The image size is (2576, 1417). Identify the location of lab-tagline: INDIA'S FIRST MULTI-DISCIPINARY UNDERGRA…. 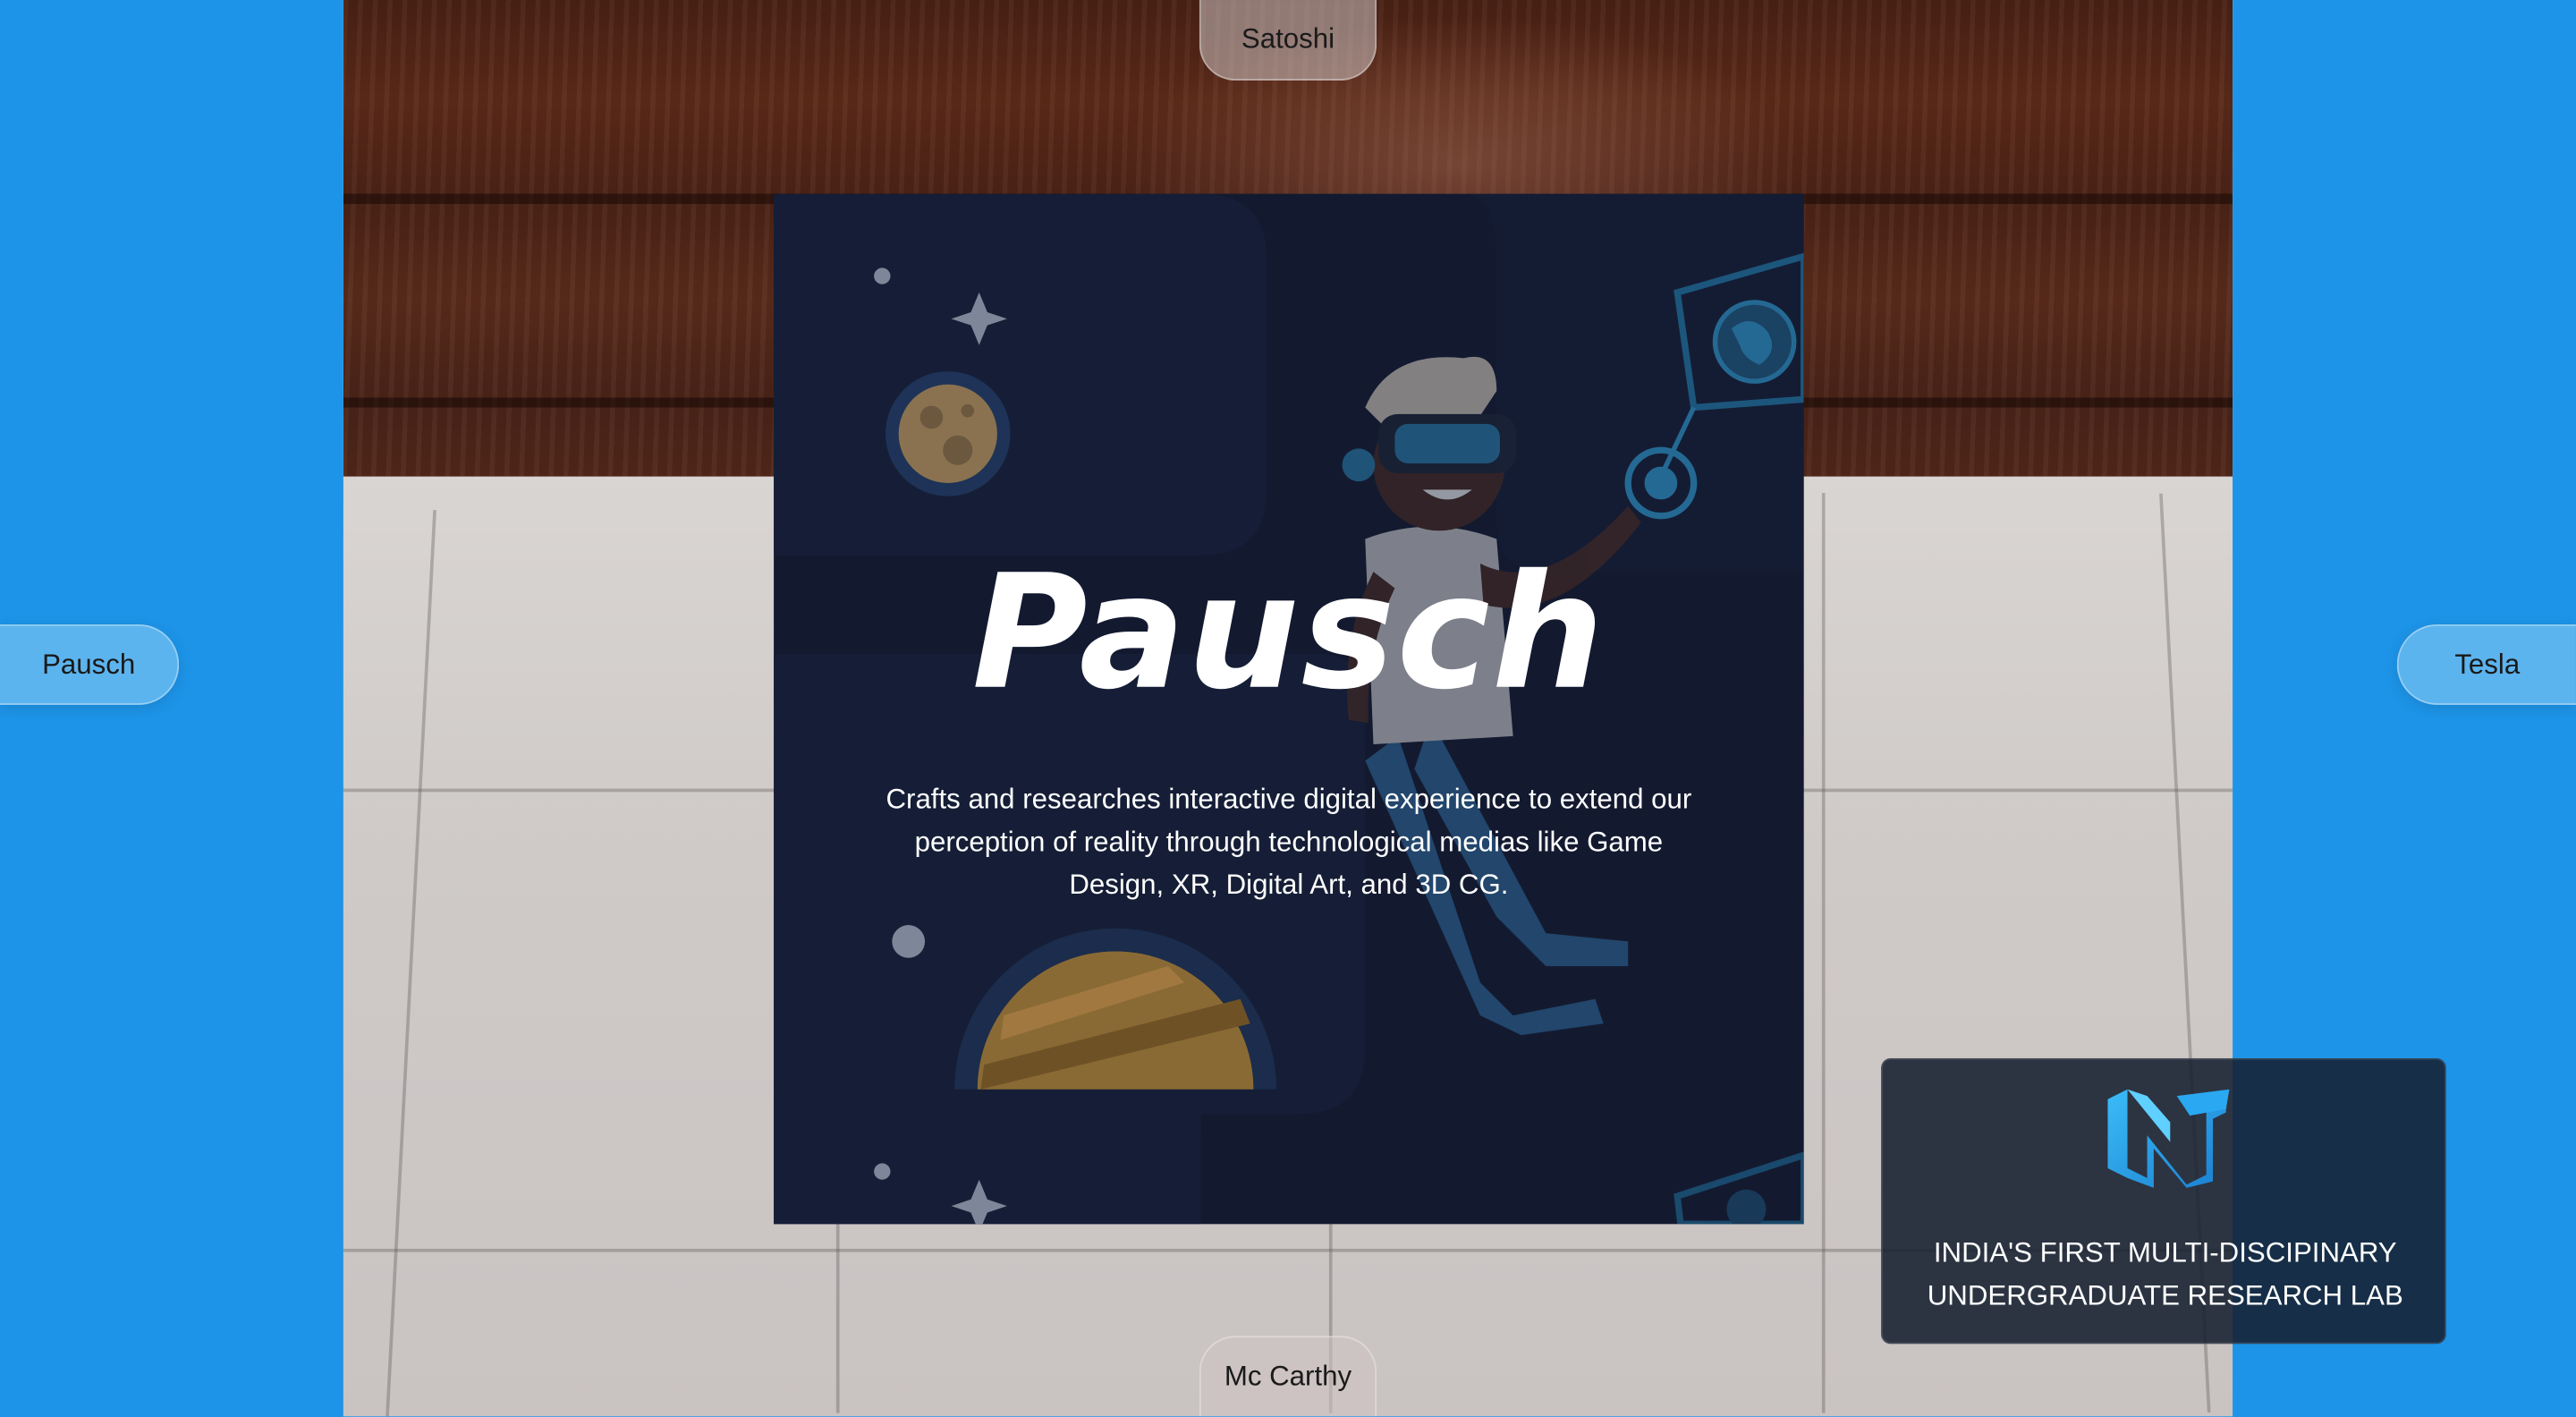
(2165, 1276).